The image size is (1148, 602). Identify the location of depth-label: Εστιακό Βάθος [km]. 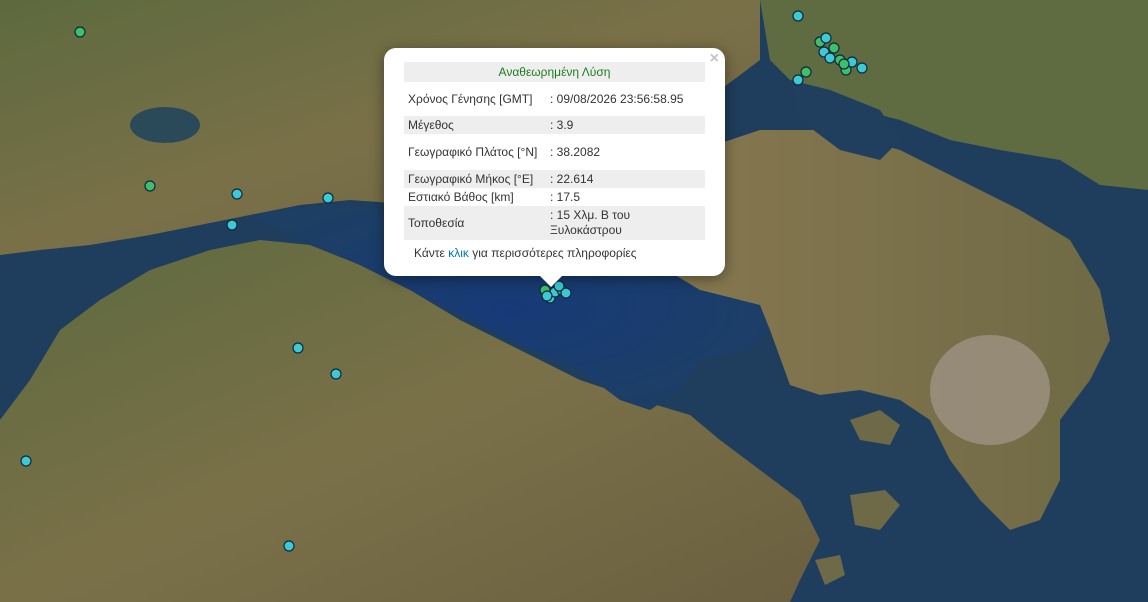
(461, 196).